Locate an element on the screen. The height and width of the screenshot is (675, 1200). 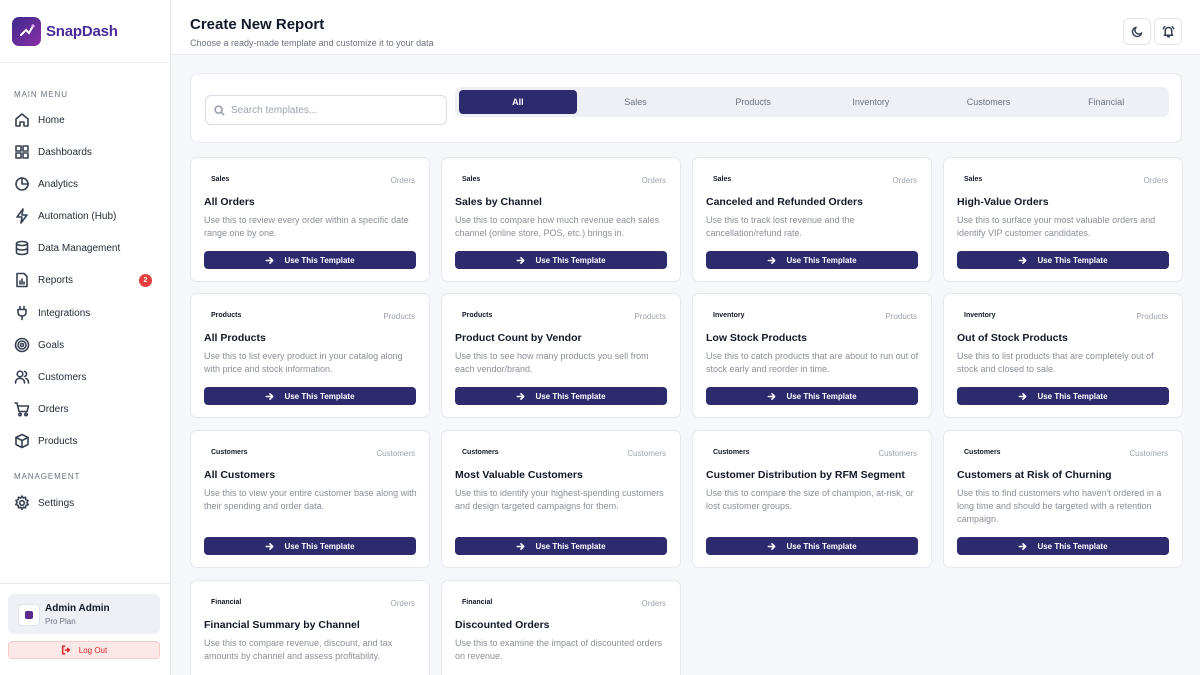
grid-icon is located at coordinates (22, 152).